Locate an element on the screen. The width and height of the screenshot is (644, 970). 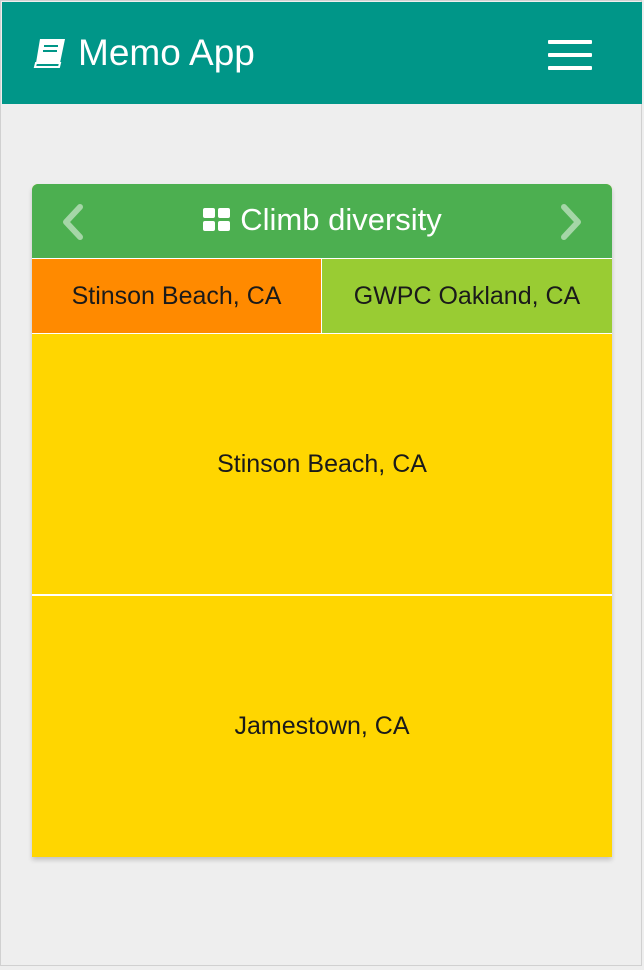
tab-stinson-beach: Stinson Beach, CA is located at coordinates (177, 296).